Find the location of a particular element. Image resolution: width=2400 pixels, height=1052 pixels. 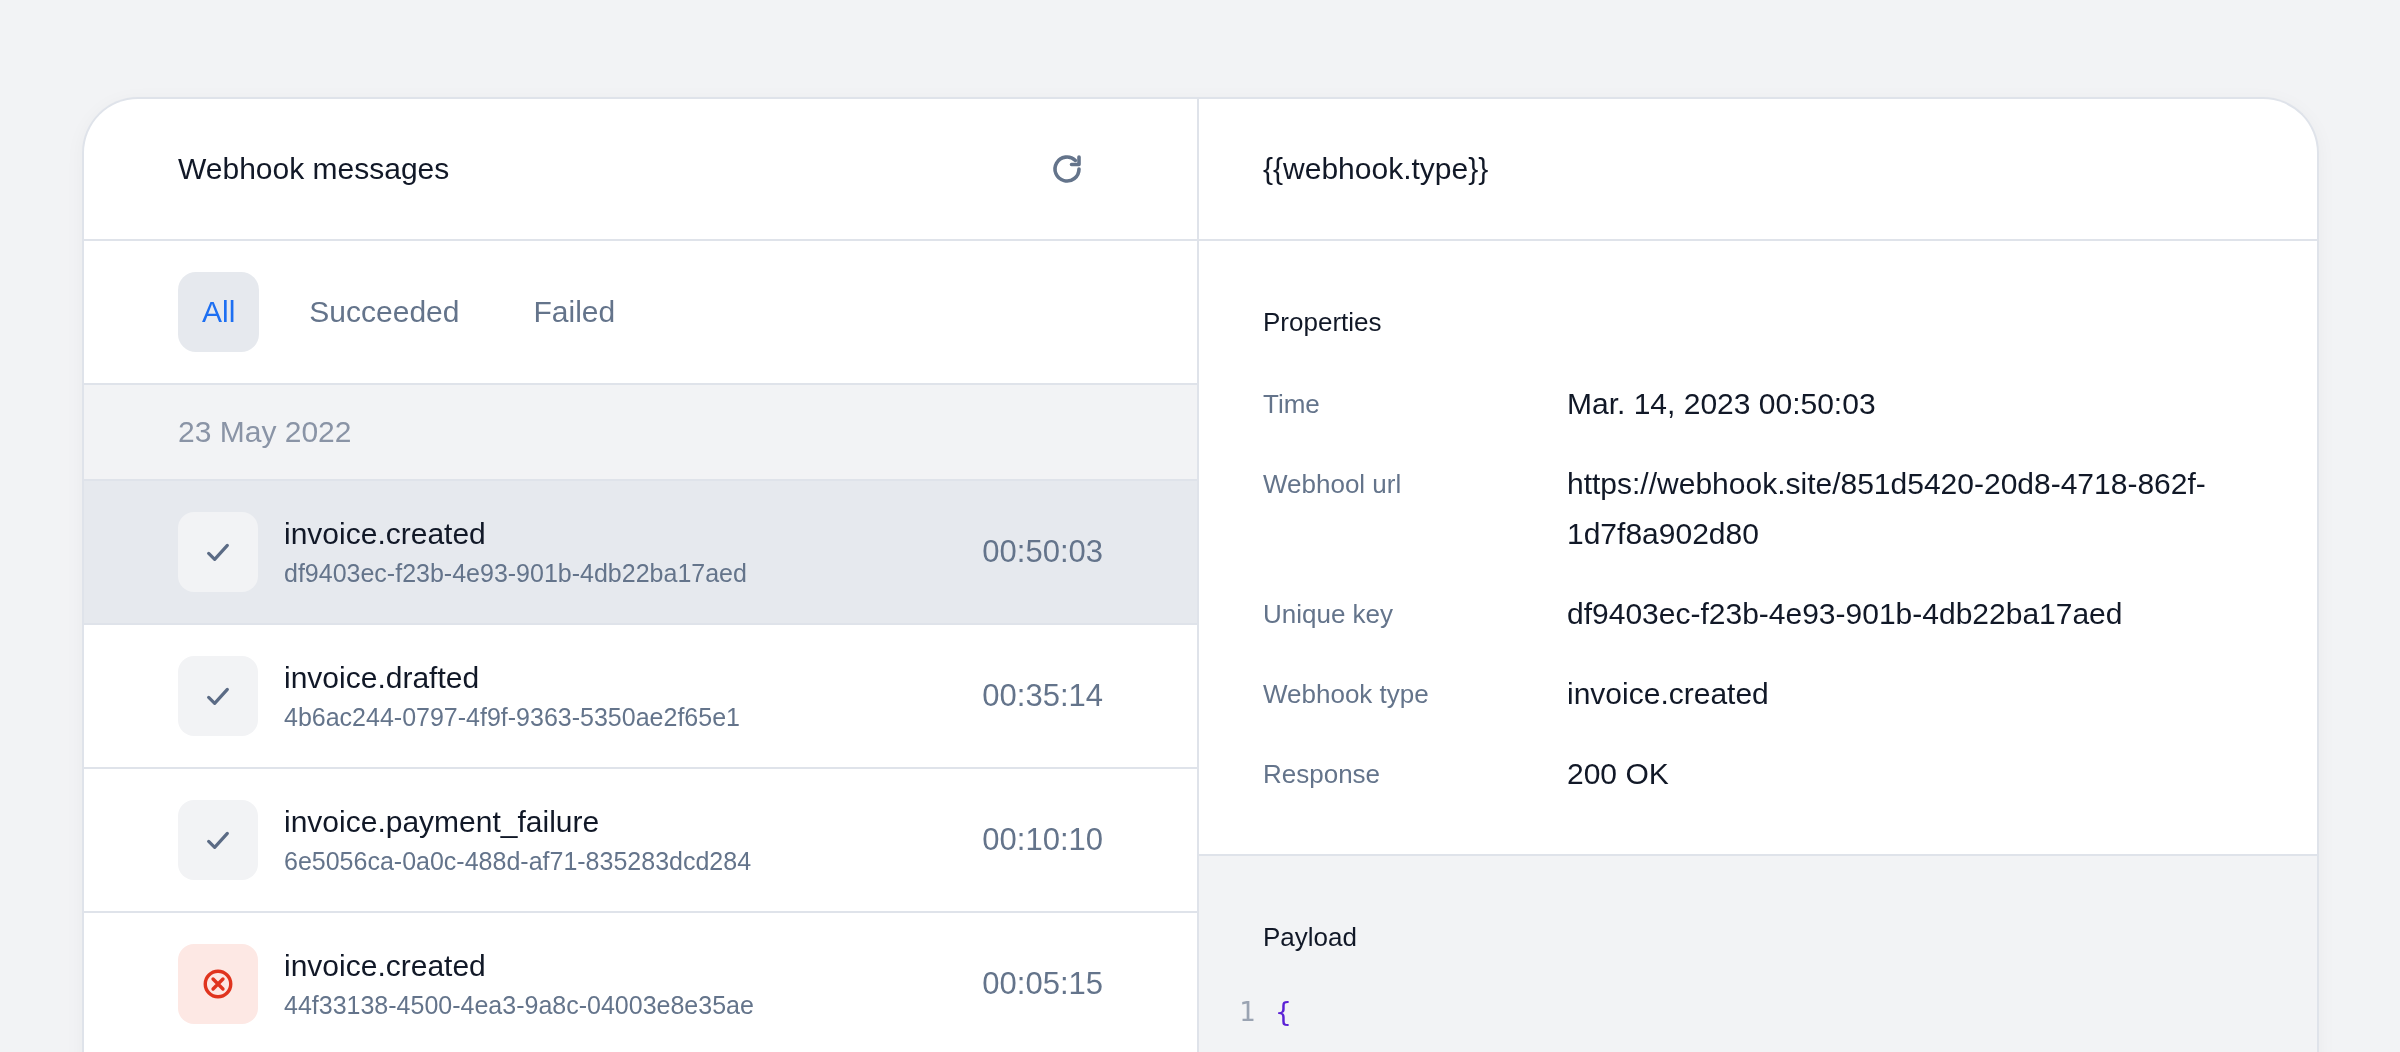

message-time: 00:35:14 is located at coordinates (1042, 696).